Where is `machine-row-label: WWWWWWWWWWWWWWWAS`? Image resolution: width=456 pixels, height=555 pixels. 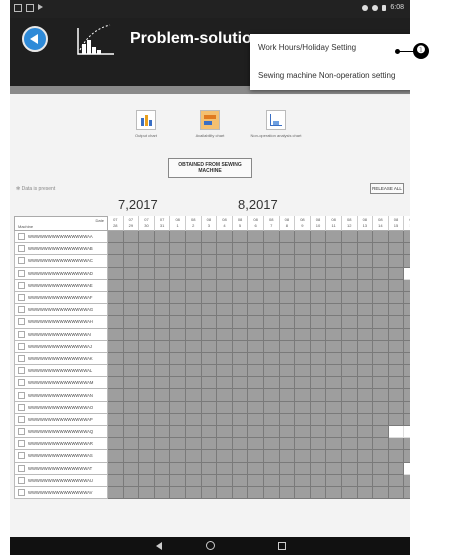 machine-row-label: WWWWWWWWWWWWWWWAS is located at coordinates (61, 456).